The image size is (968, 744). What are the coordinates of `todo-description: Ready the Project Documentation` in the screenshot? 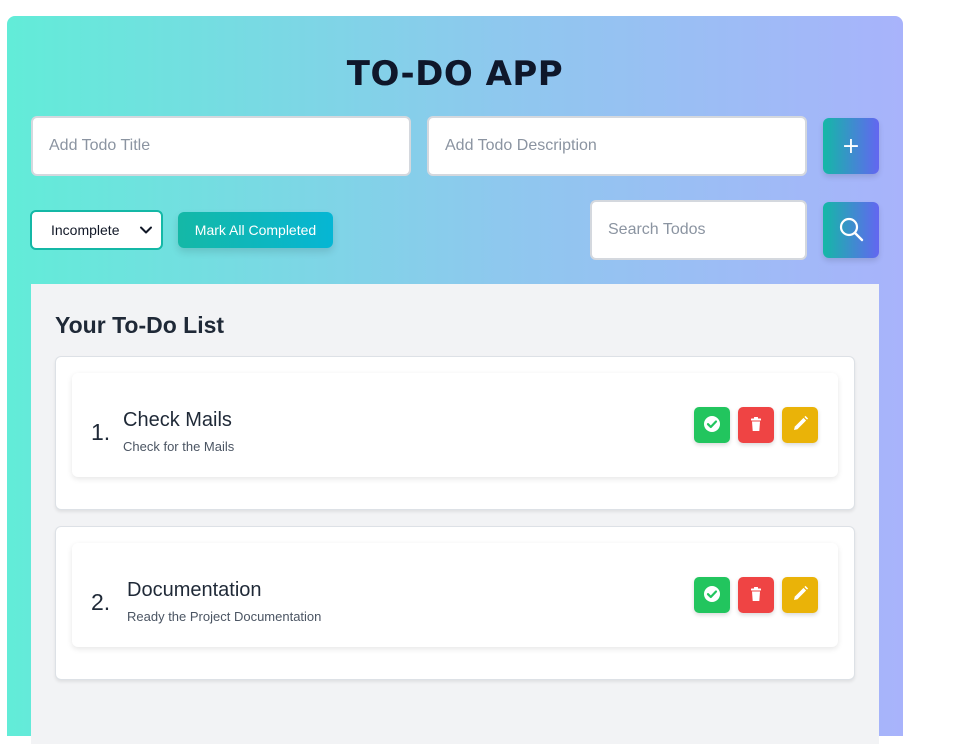 It's located at (224, 616).